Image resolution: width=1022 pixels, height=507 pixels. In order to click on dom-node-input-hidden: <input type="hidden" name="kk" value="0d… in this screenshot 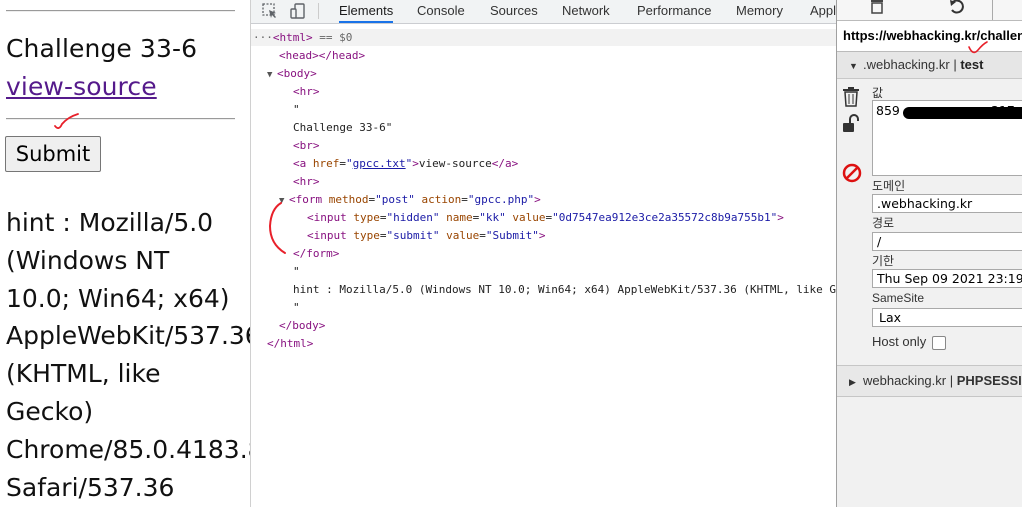, I will do `click(545, 217)`.